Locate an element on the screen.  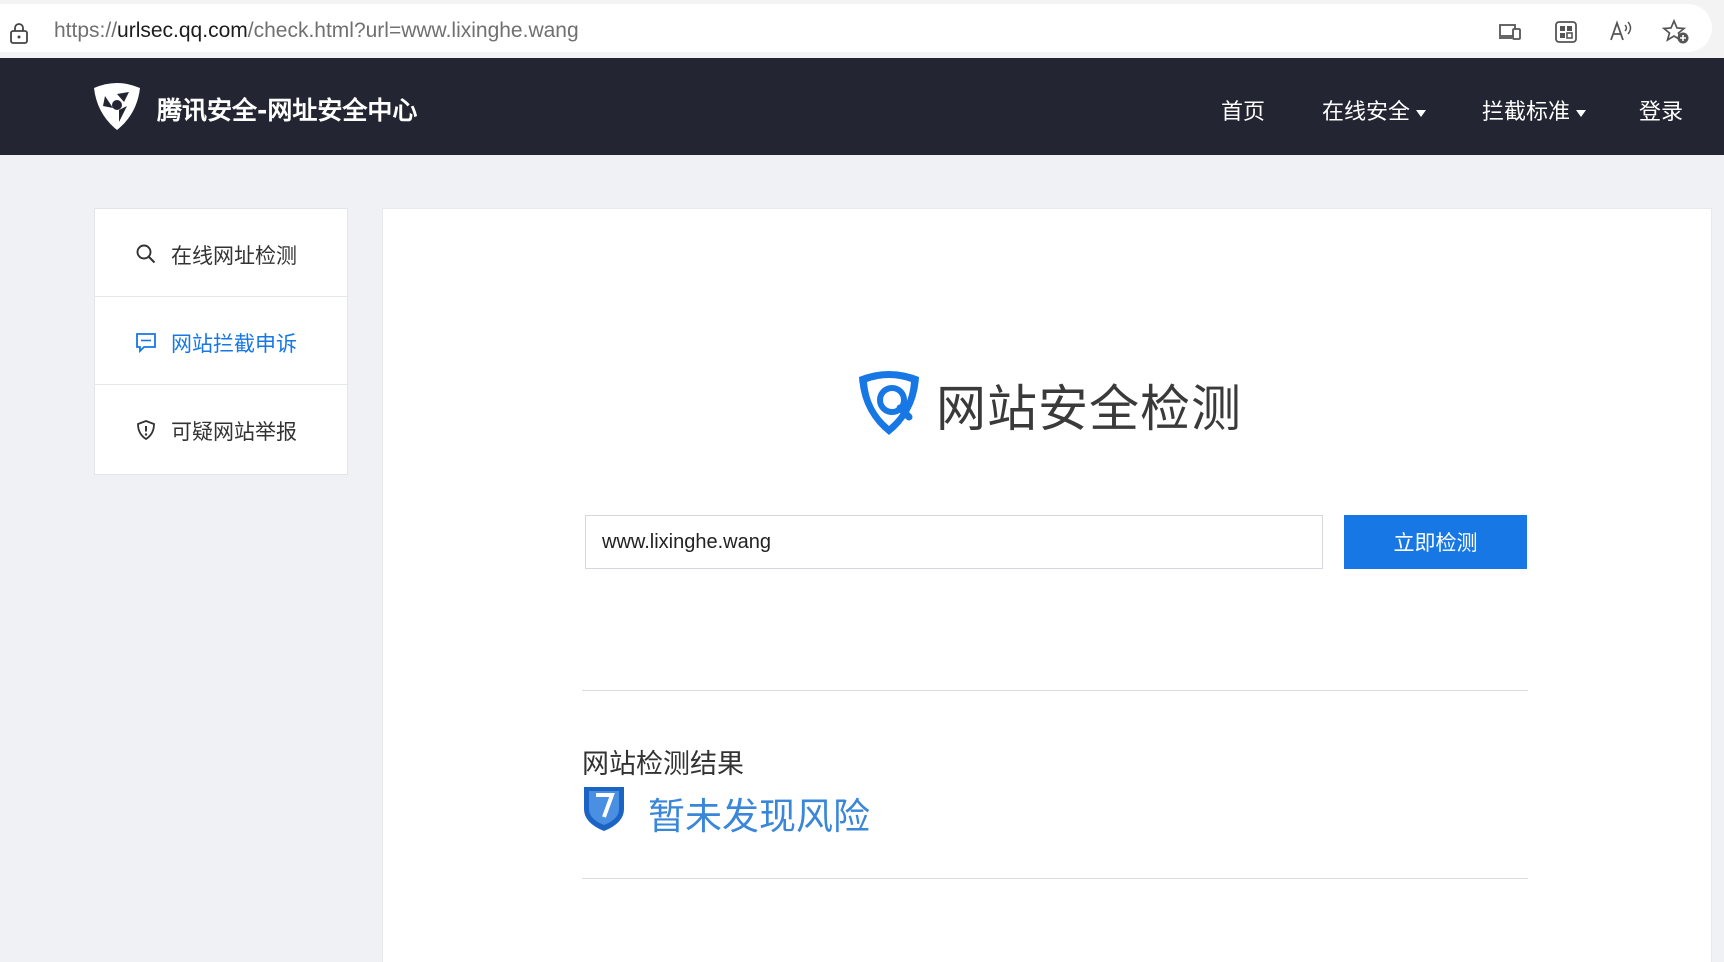
nav-block-standard: 拦截标准 is located at coordinates (1534, 110).